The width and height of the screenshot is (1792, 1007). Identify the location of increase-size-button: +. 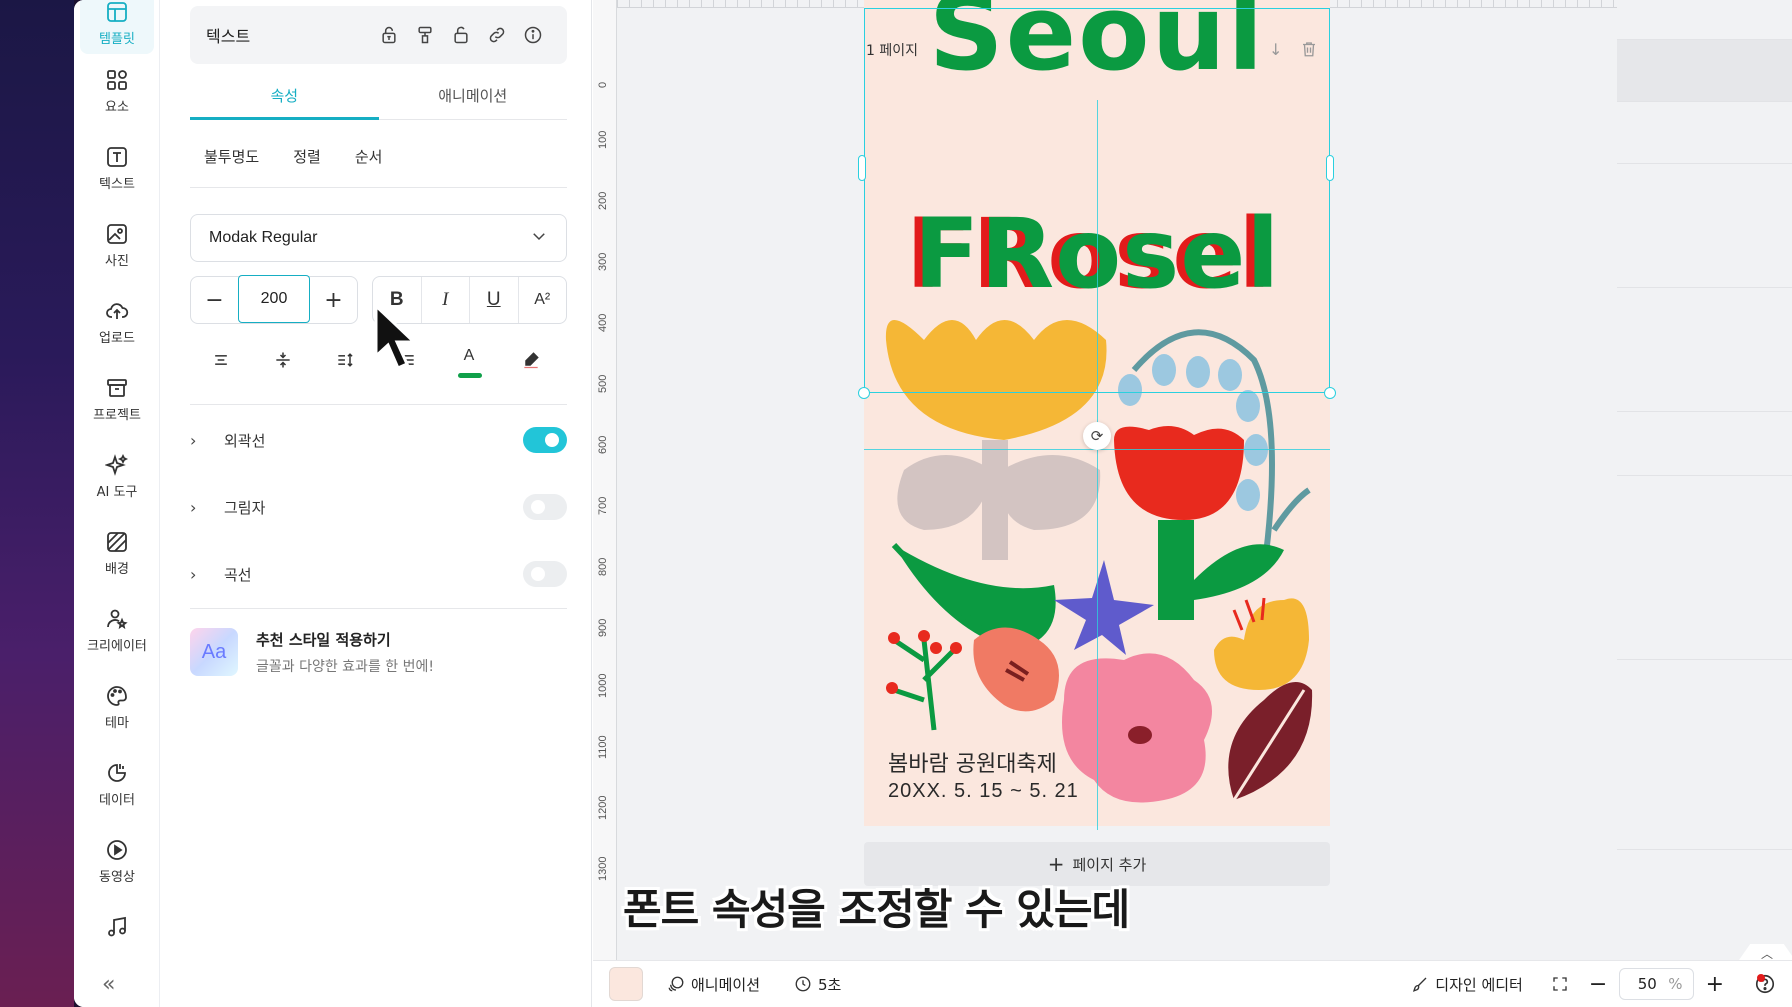
(333, 300).